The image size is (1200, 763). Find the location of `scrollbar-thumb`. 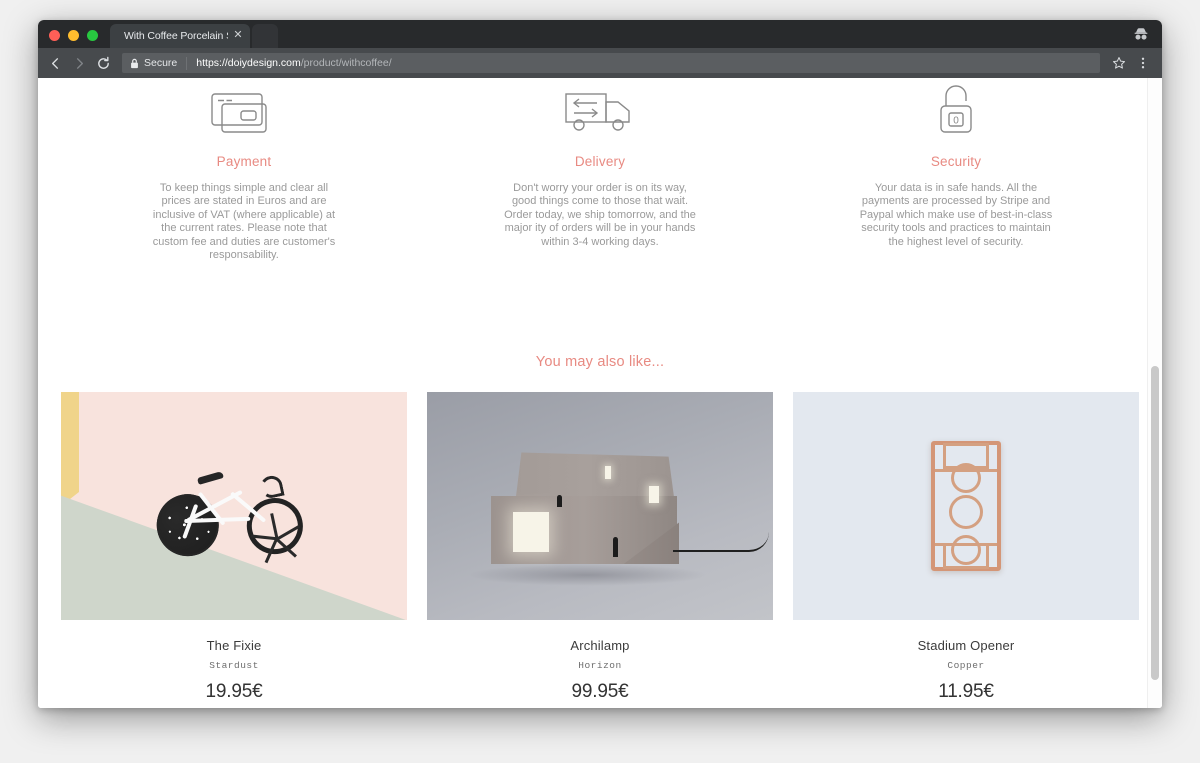

scrollbar-thumb is located at coordinates (1155, 523).